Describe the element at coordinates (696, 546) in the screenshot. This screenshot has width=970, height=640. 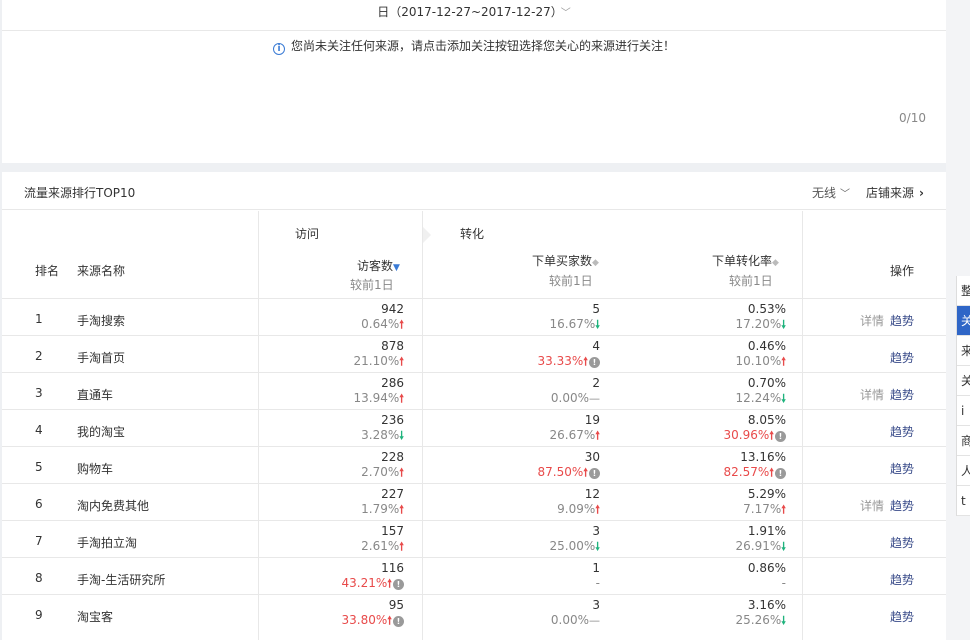
I see `rate-delta-line: 26.91%🠗` at that location.